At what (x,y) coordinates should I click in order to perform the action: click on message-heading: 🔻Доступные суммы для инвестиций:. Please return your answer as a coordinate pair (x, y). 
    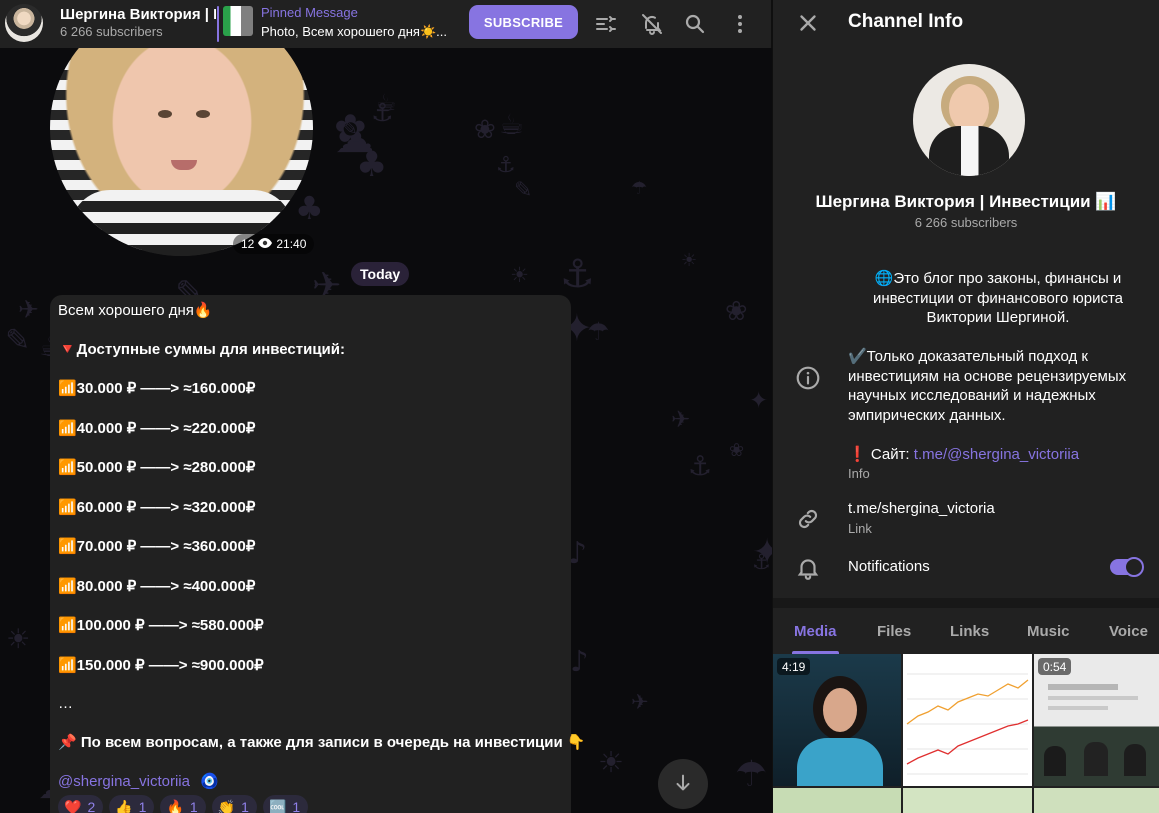
    Looking at the image, I should click on (201, 349).